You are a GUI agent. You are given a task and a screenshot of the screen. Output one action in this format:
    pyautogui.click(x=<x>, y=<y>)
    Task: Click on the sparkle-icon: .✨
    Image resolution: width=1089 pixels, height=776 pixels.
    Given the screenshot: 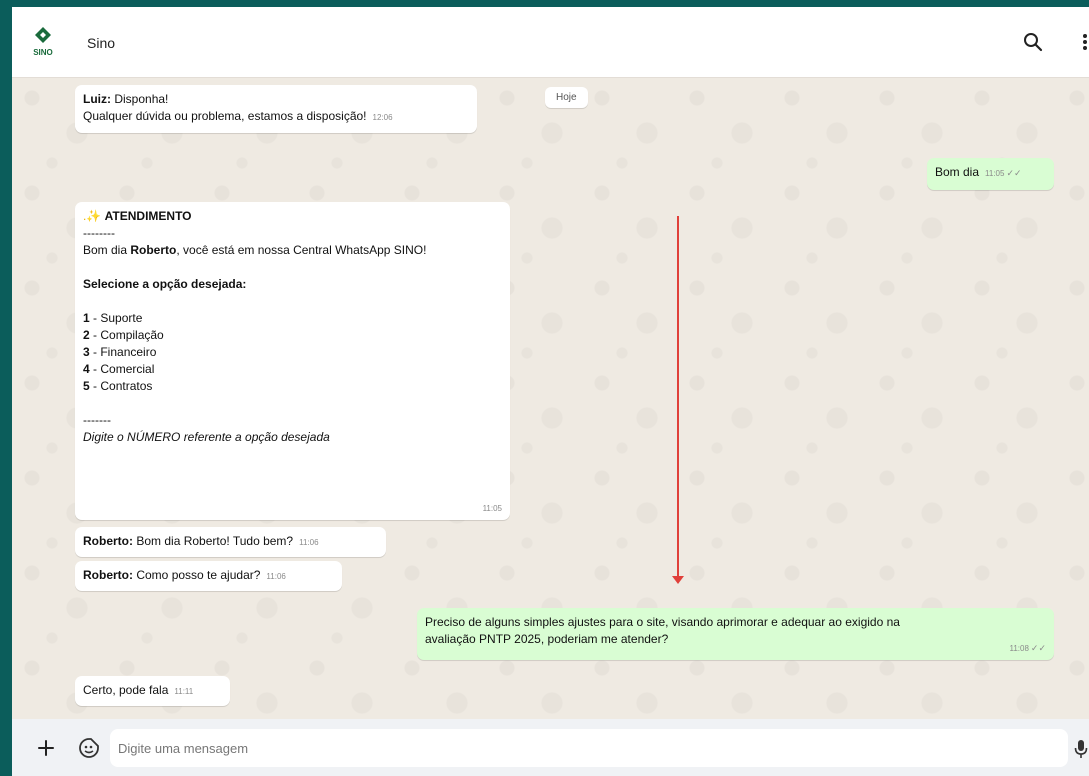 What is the action you would take?
    pyautogui.click(x=92, y=216)
    